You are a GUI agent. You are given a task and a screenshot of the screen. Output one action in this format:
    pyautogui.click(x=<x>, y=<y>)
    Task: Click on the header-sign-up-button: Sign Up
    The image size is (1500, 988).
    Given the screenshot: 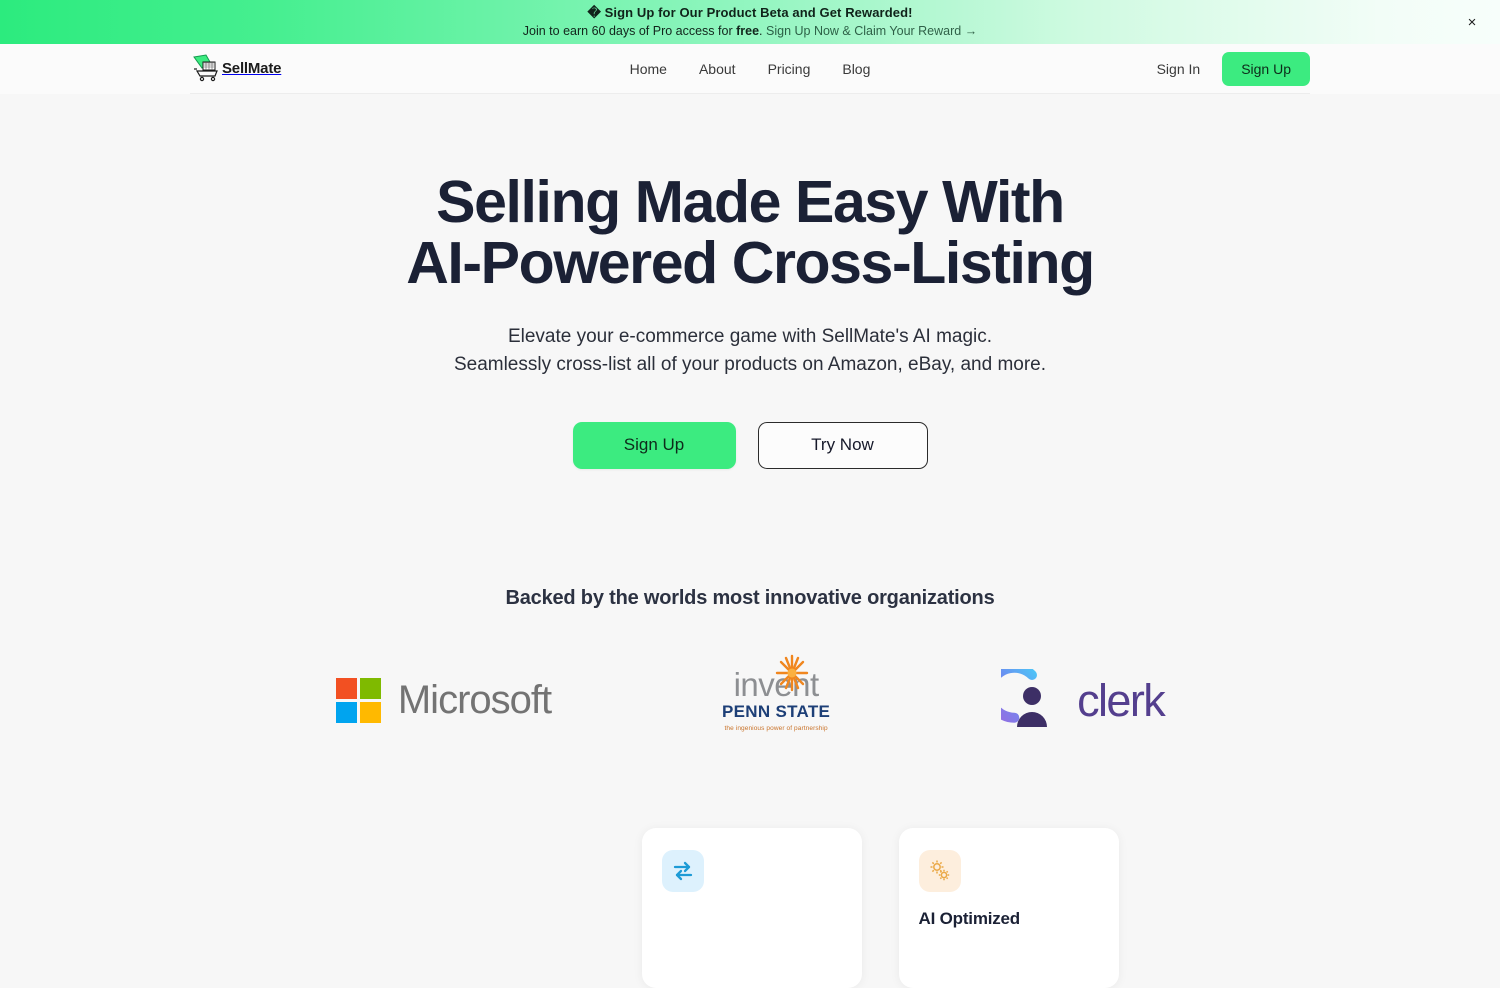 What is the action you would take?
    pyautogui.click(x=1266, y=68)
    